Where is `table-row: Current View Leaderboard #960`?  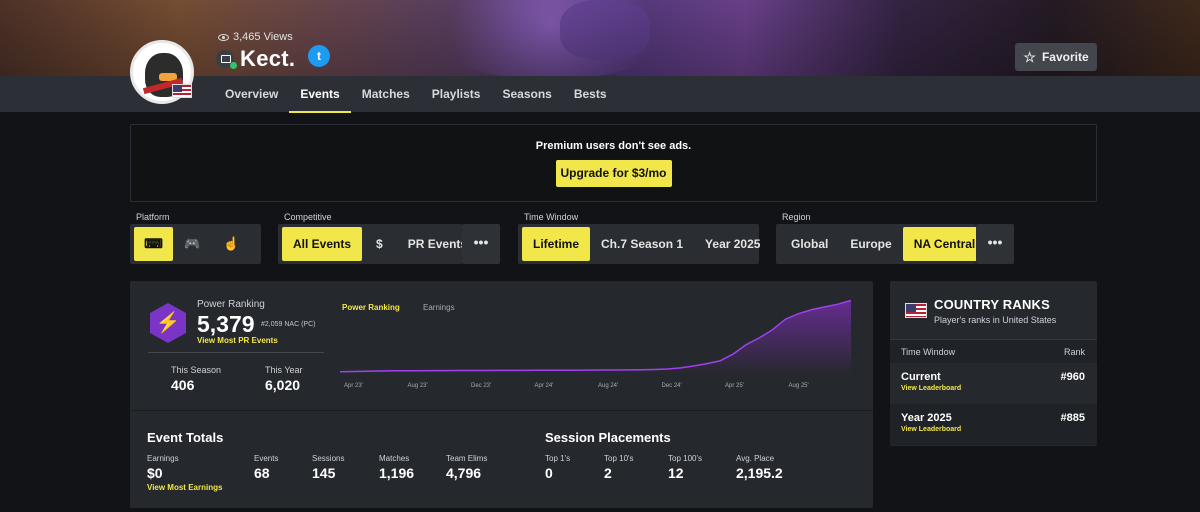 table-row: Current View Leaderboard #960 is located at coordinates (993, 383).